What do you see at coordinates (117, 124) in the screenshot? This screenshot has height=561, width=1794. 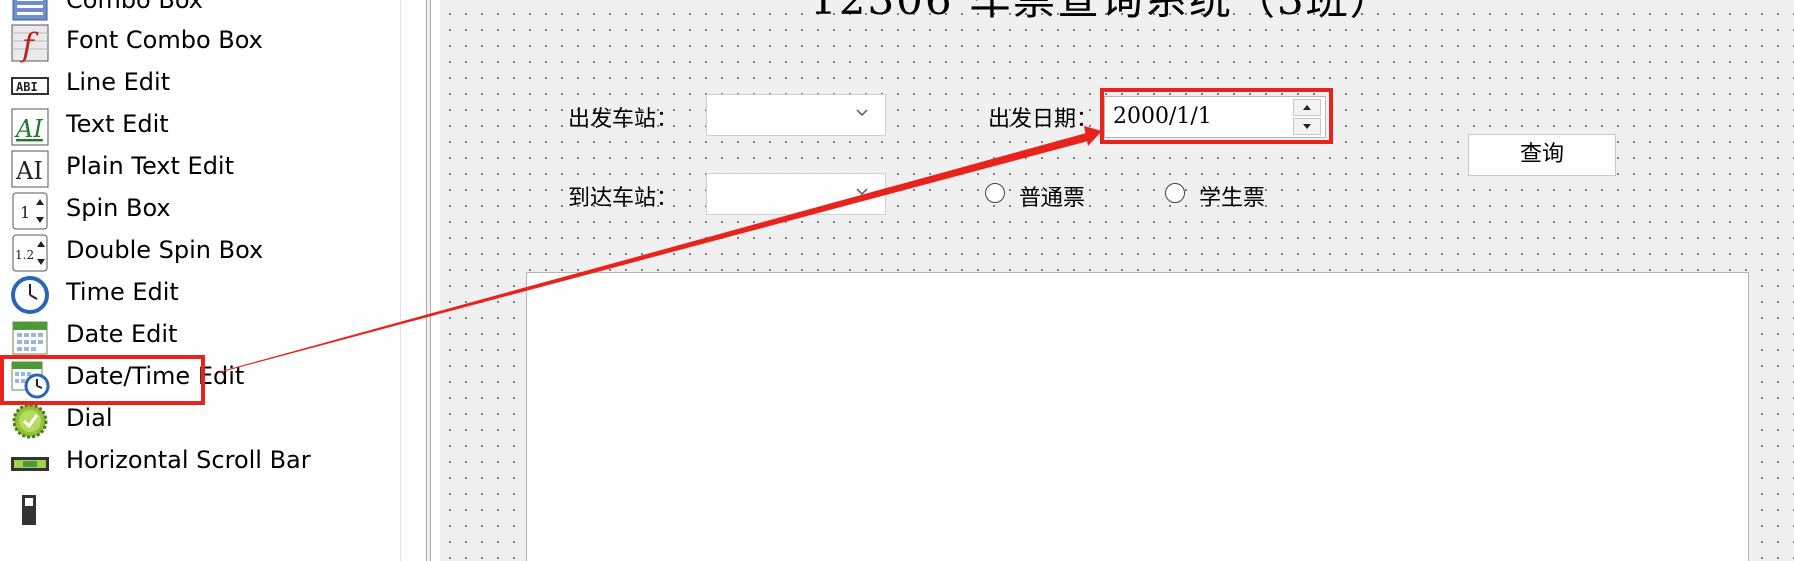 I see `widget-item-label: Text Edit` at bounding box center [117, 124].